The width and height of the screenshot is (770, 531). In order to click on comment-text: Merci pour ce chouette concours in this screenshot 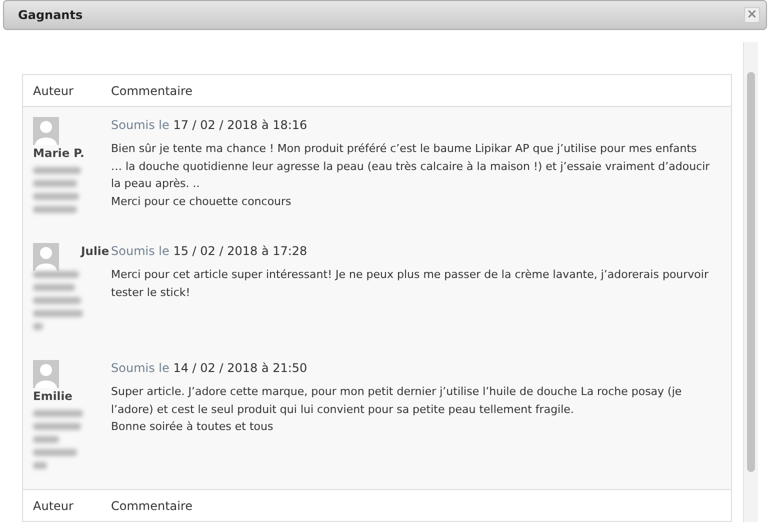, I will do `click(201, 202)`.